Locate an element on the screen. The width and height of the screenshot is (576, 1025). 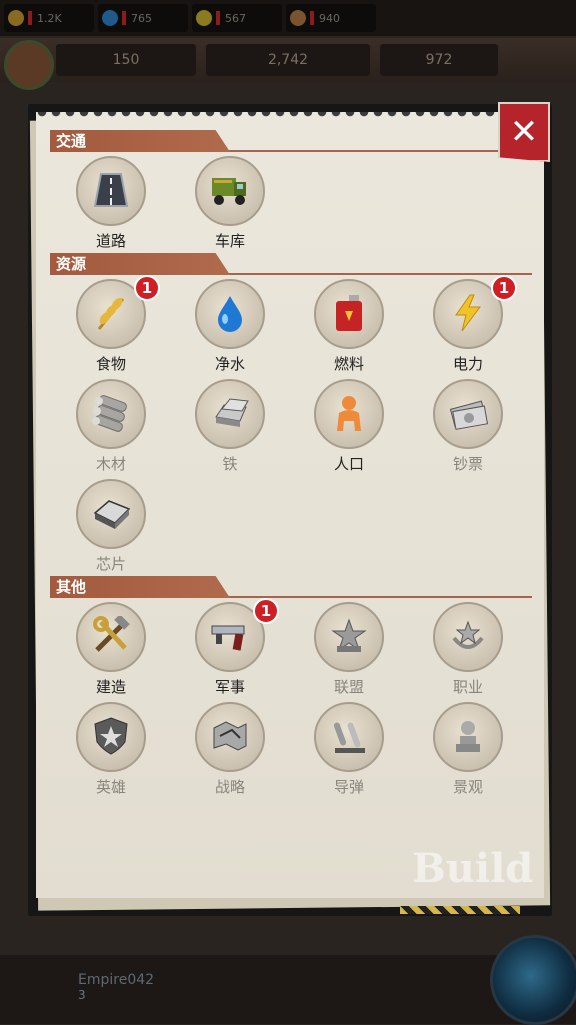
resource-topbar: 1.2K 765 567 940 is located at coordinates (288, 18).